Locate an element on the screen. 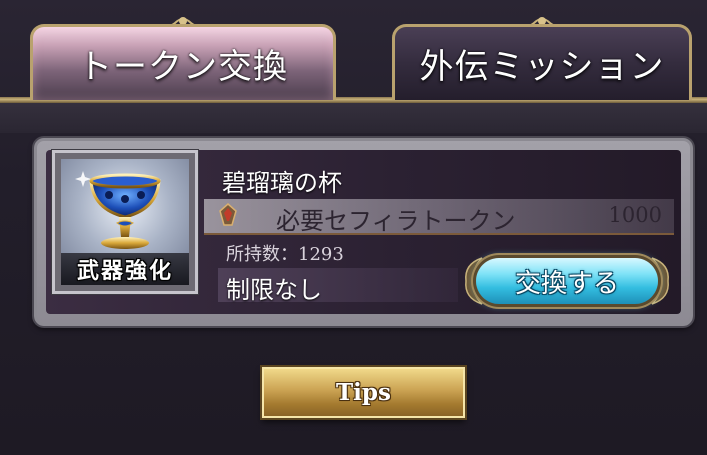  exchange-button-label: 交換する is located at coordinates (566, 283).